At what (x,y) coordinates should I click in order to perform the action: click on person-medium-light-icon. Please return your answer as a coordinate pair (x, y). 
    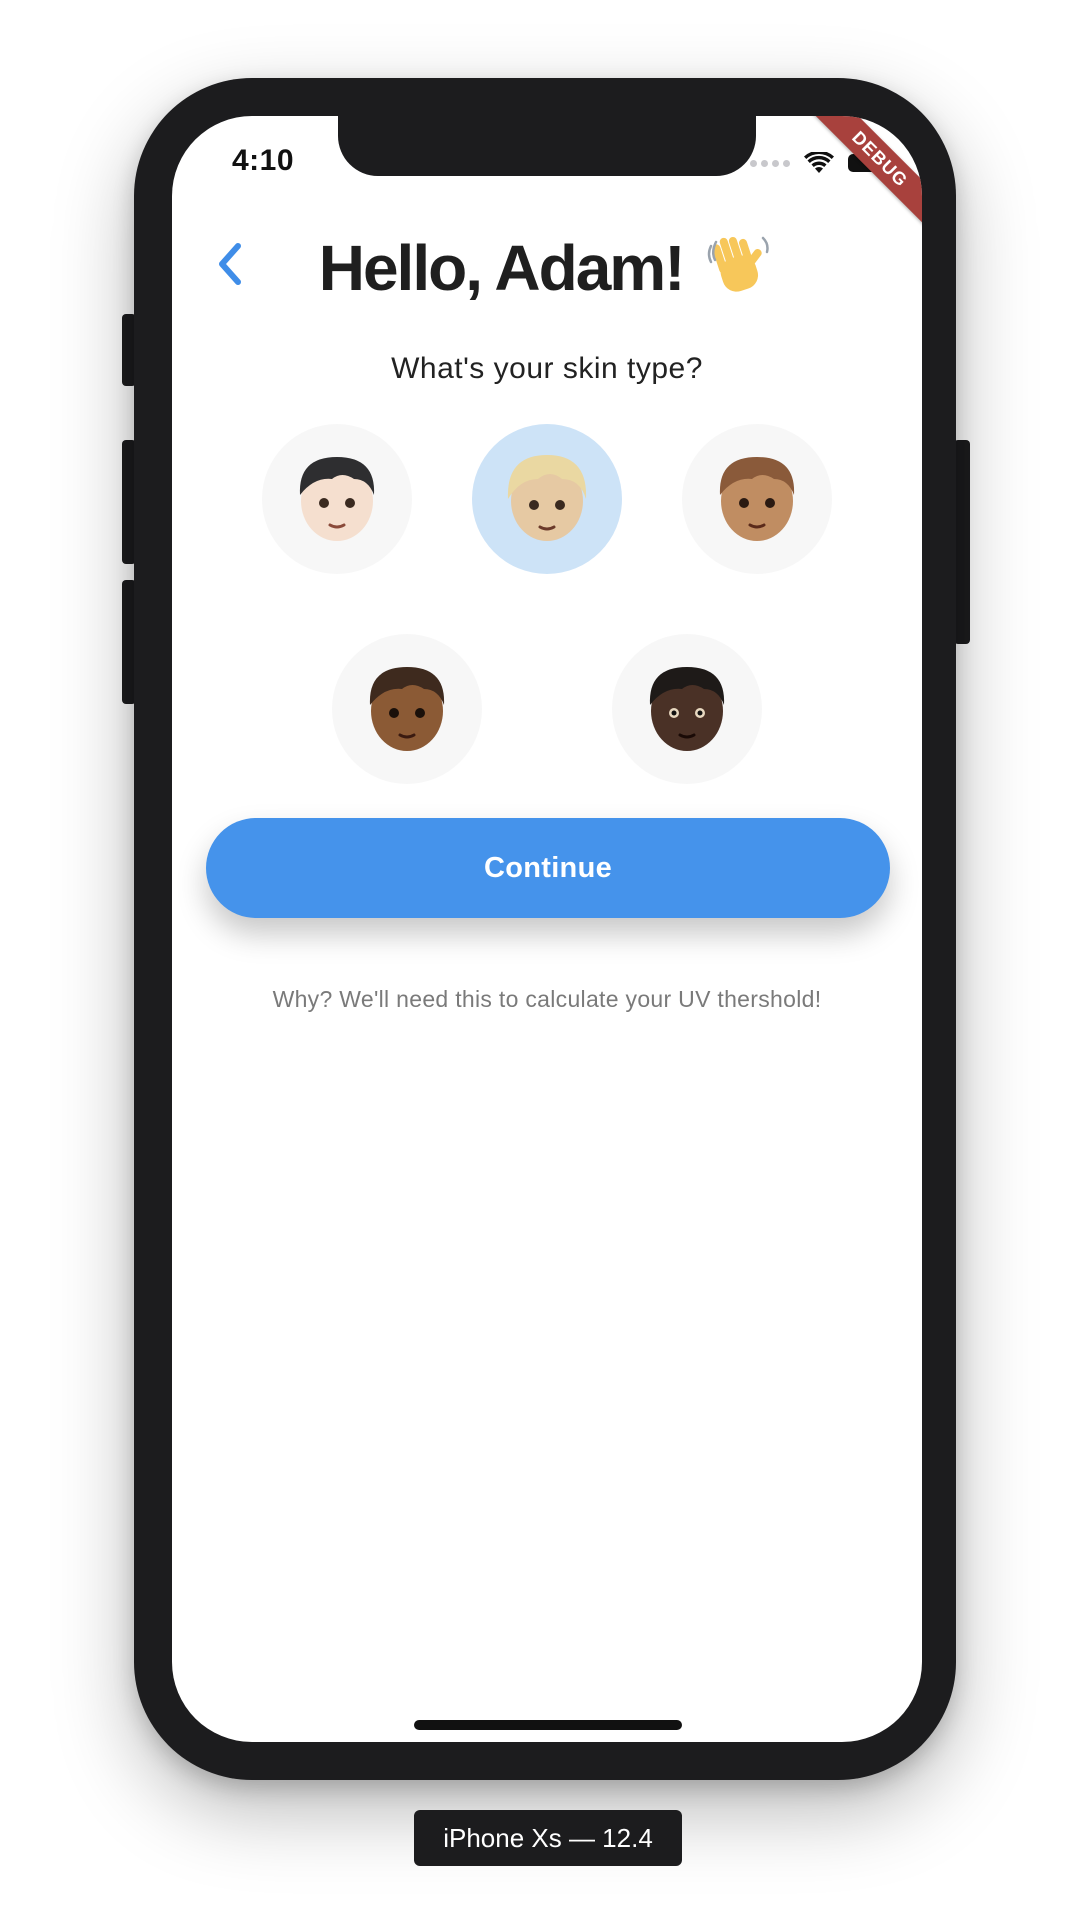
    Looking at the image, I should click on (547, 498).